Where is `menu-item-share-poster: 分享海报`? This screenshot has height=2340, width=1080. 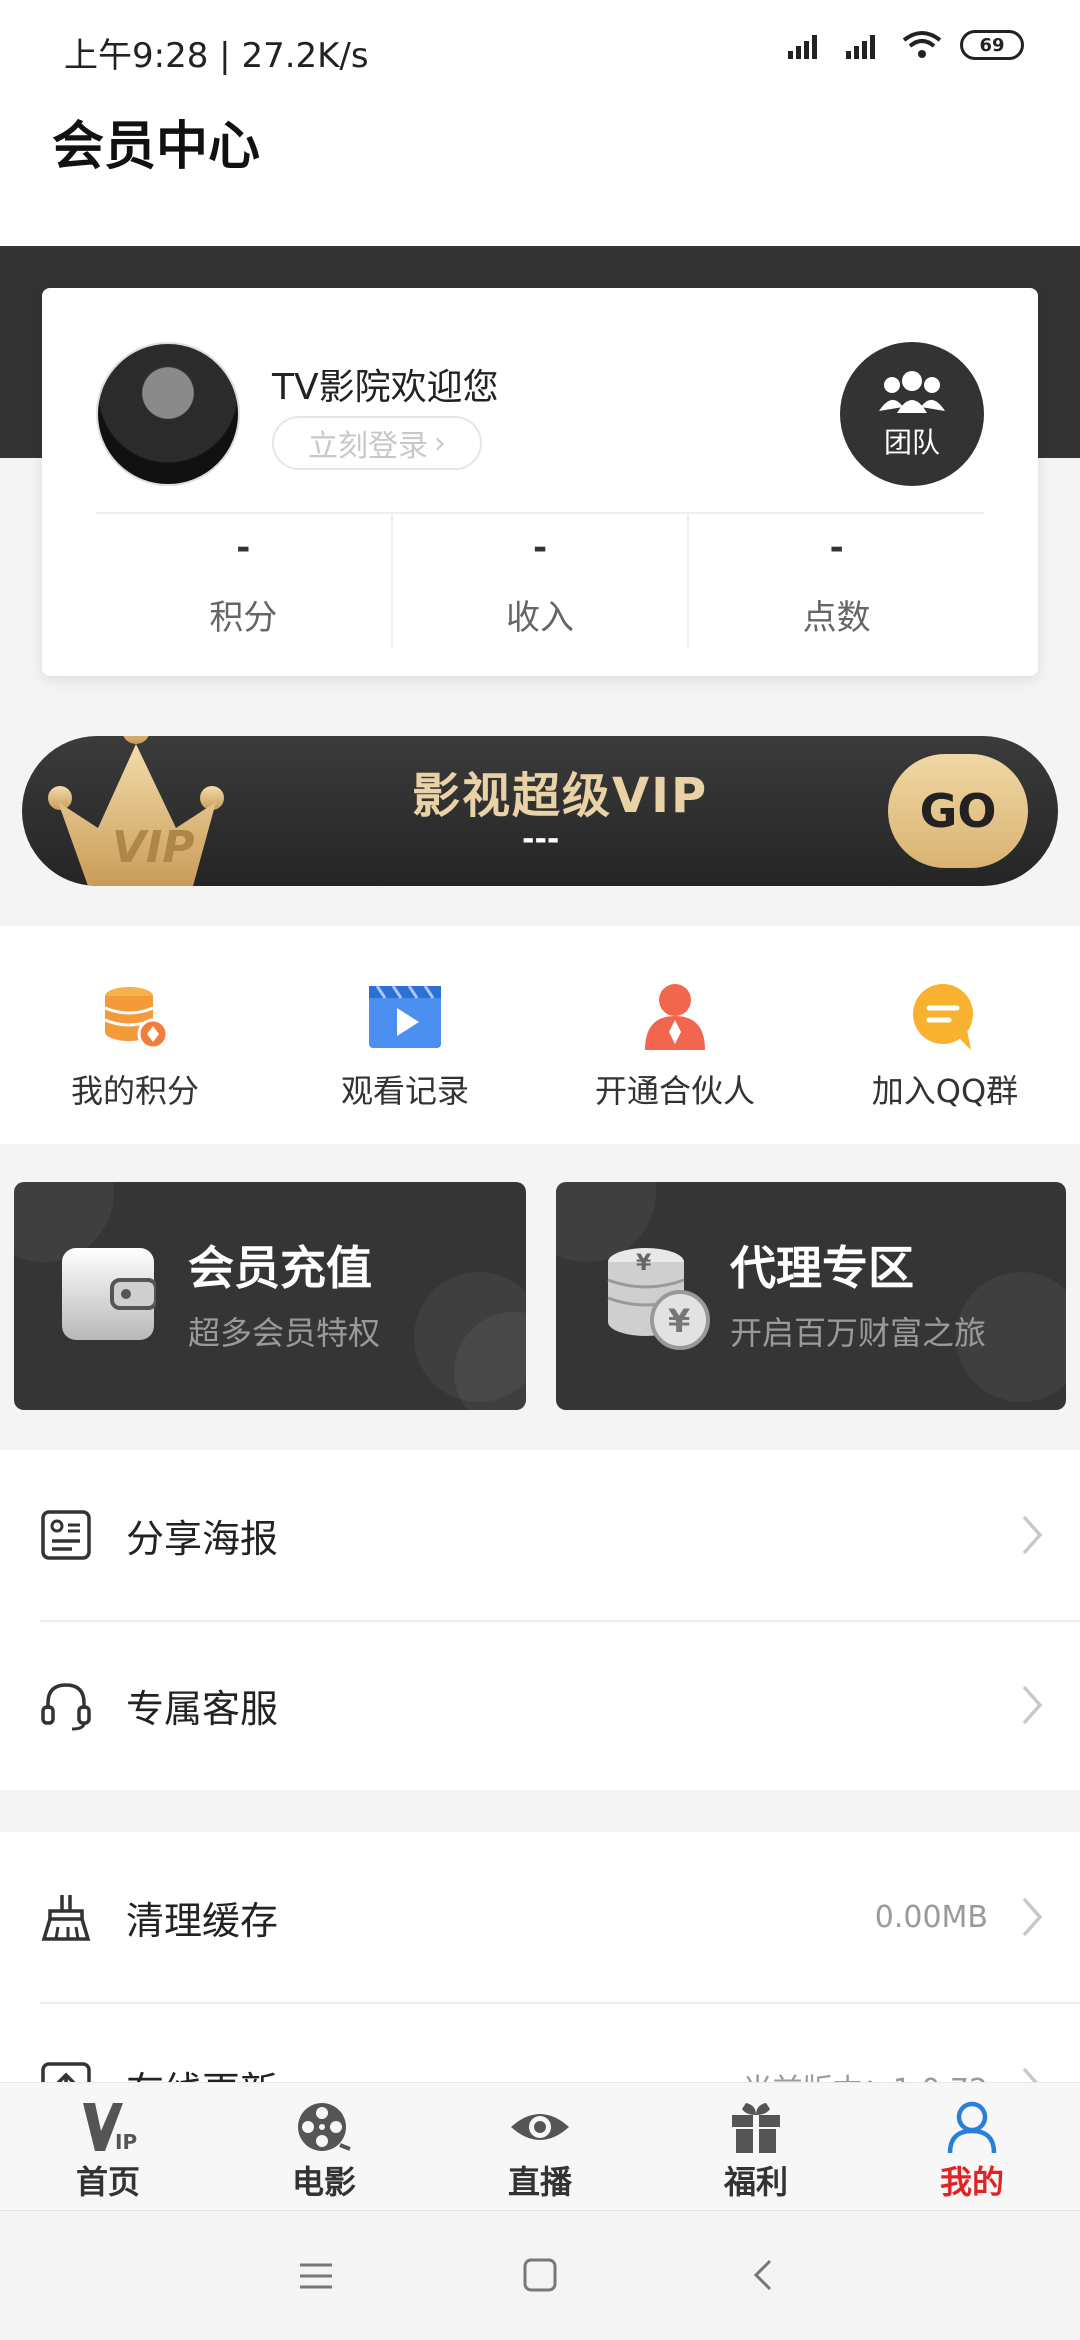
menu-item-share-poster: 分享海报 is located at coordinates (540, 1535).